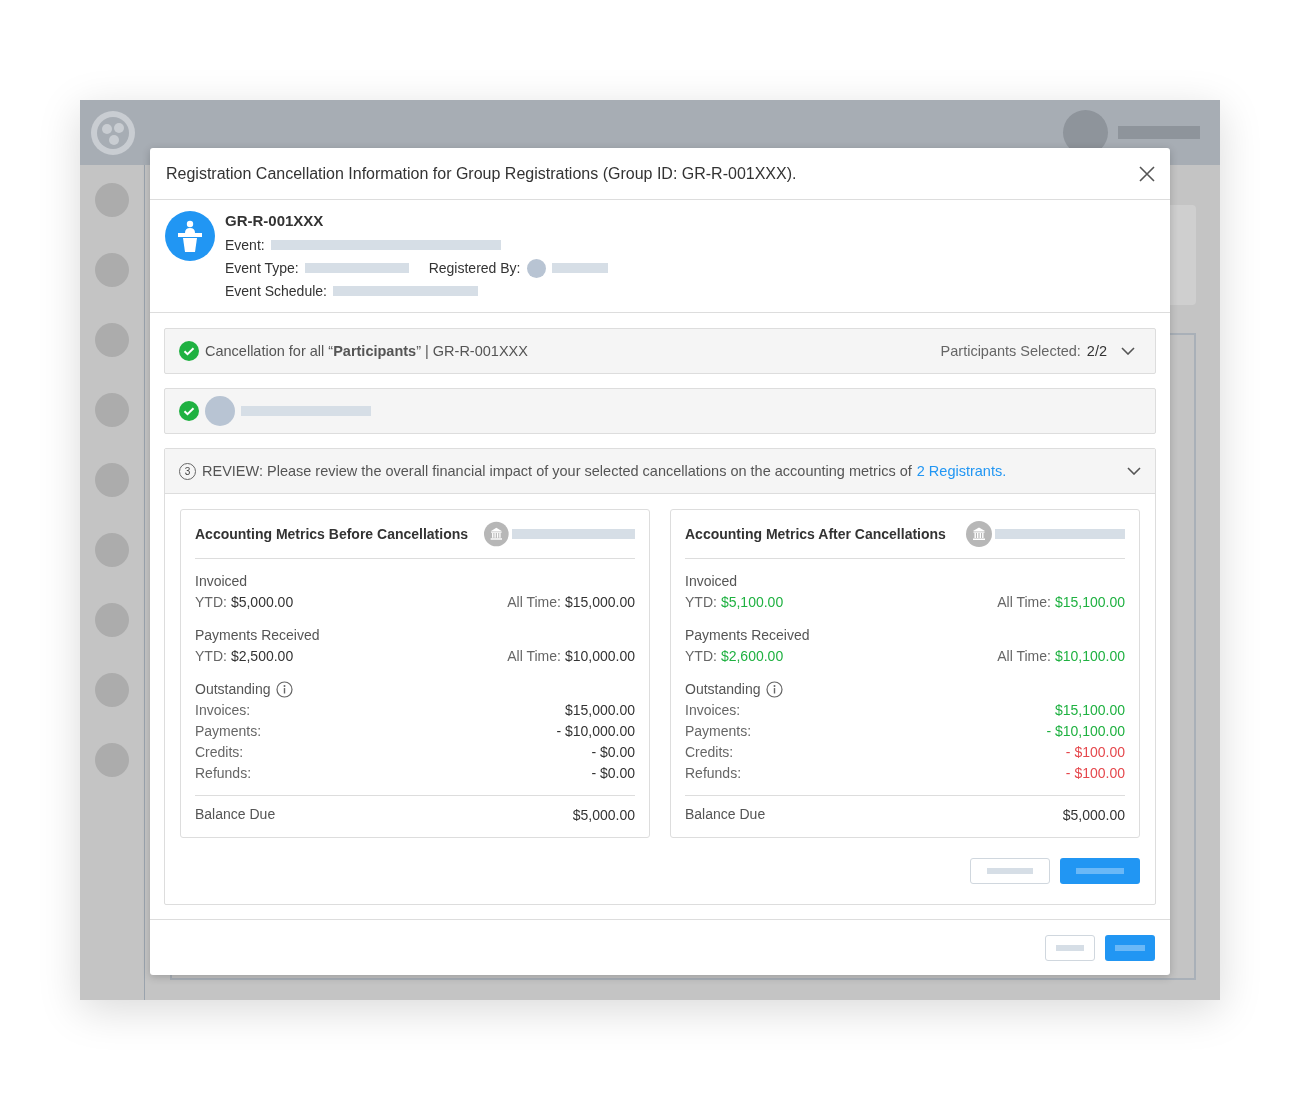  Describe the element at coordinates (1010, 351) in the screenshot. I see `selection-label: Participants Selected:` at that location.